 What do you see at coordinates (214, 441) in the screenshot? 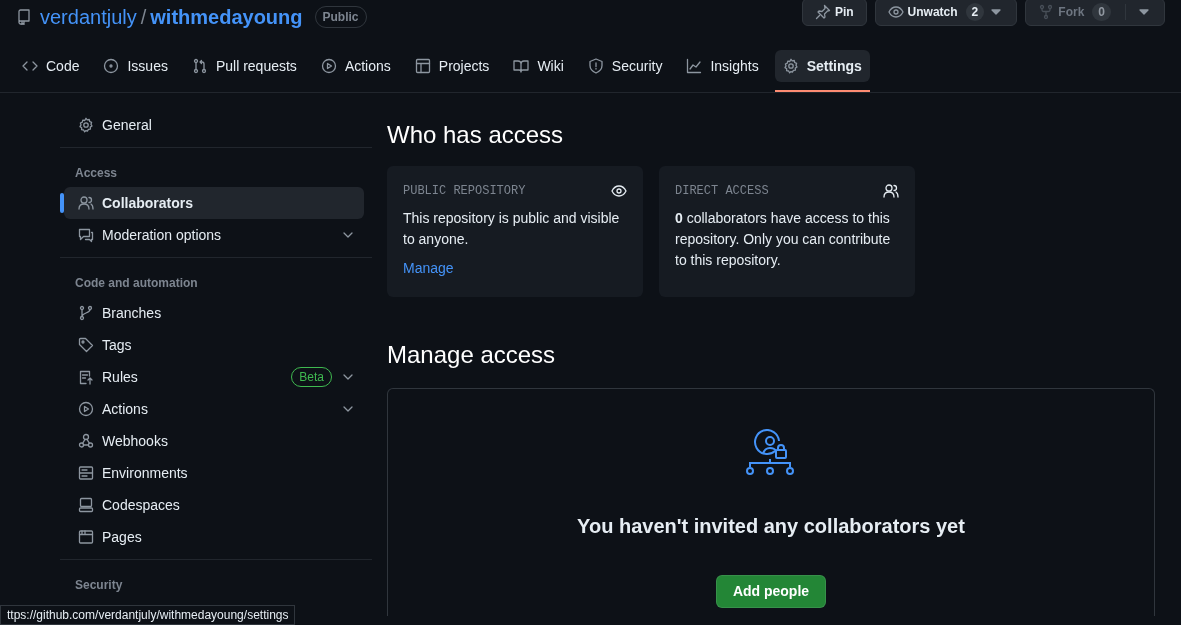
I see `sidebar-item: Webhooks` at bounding box center [214, 441].